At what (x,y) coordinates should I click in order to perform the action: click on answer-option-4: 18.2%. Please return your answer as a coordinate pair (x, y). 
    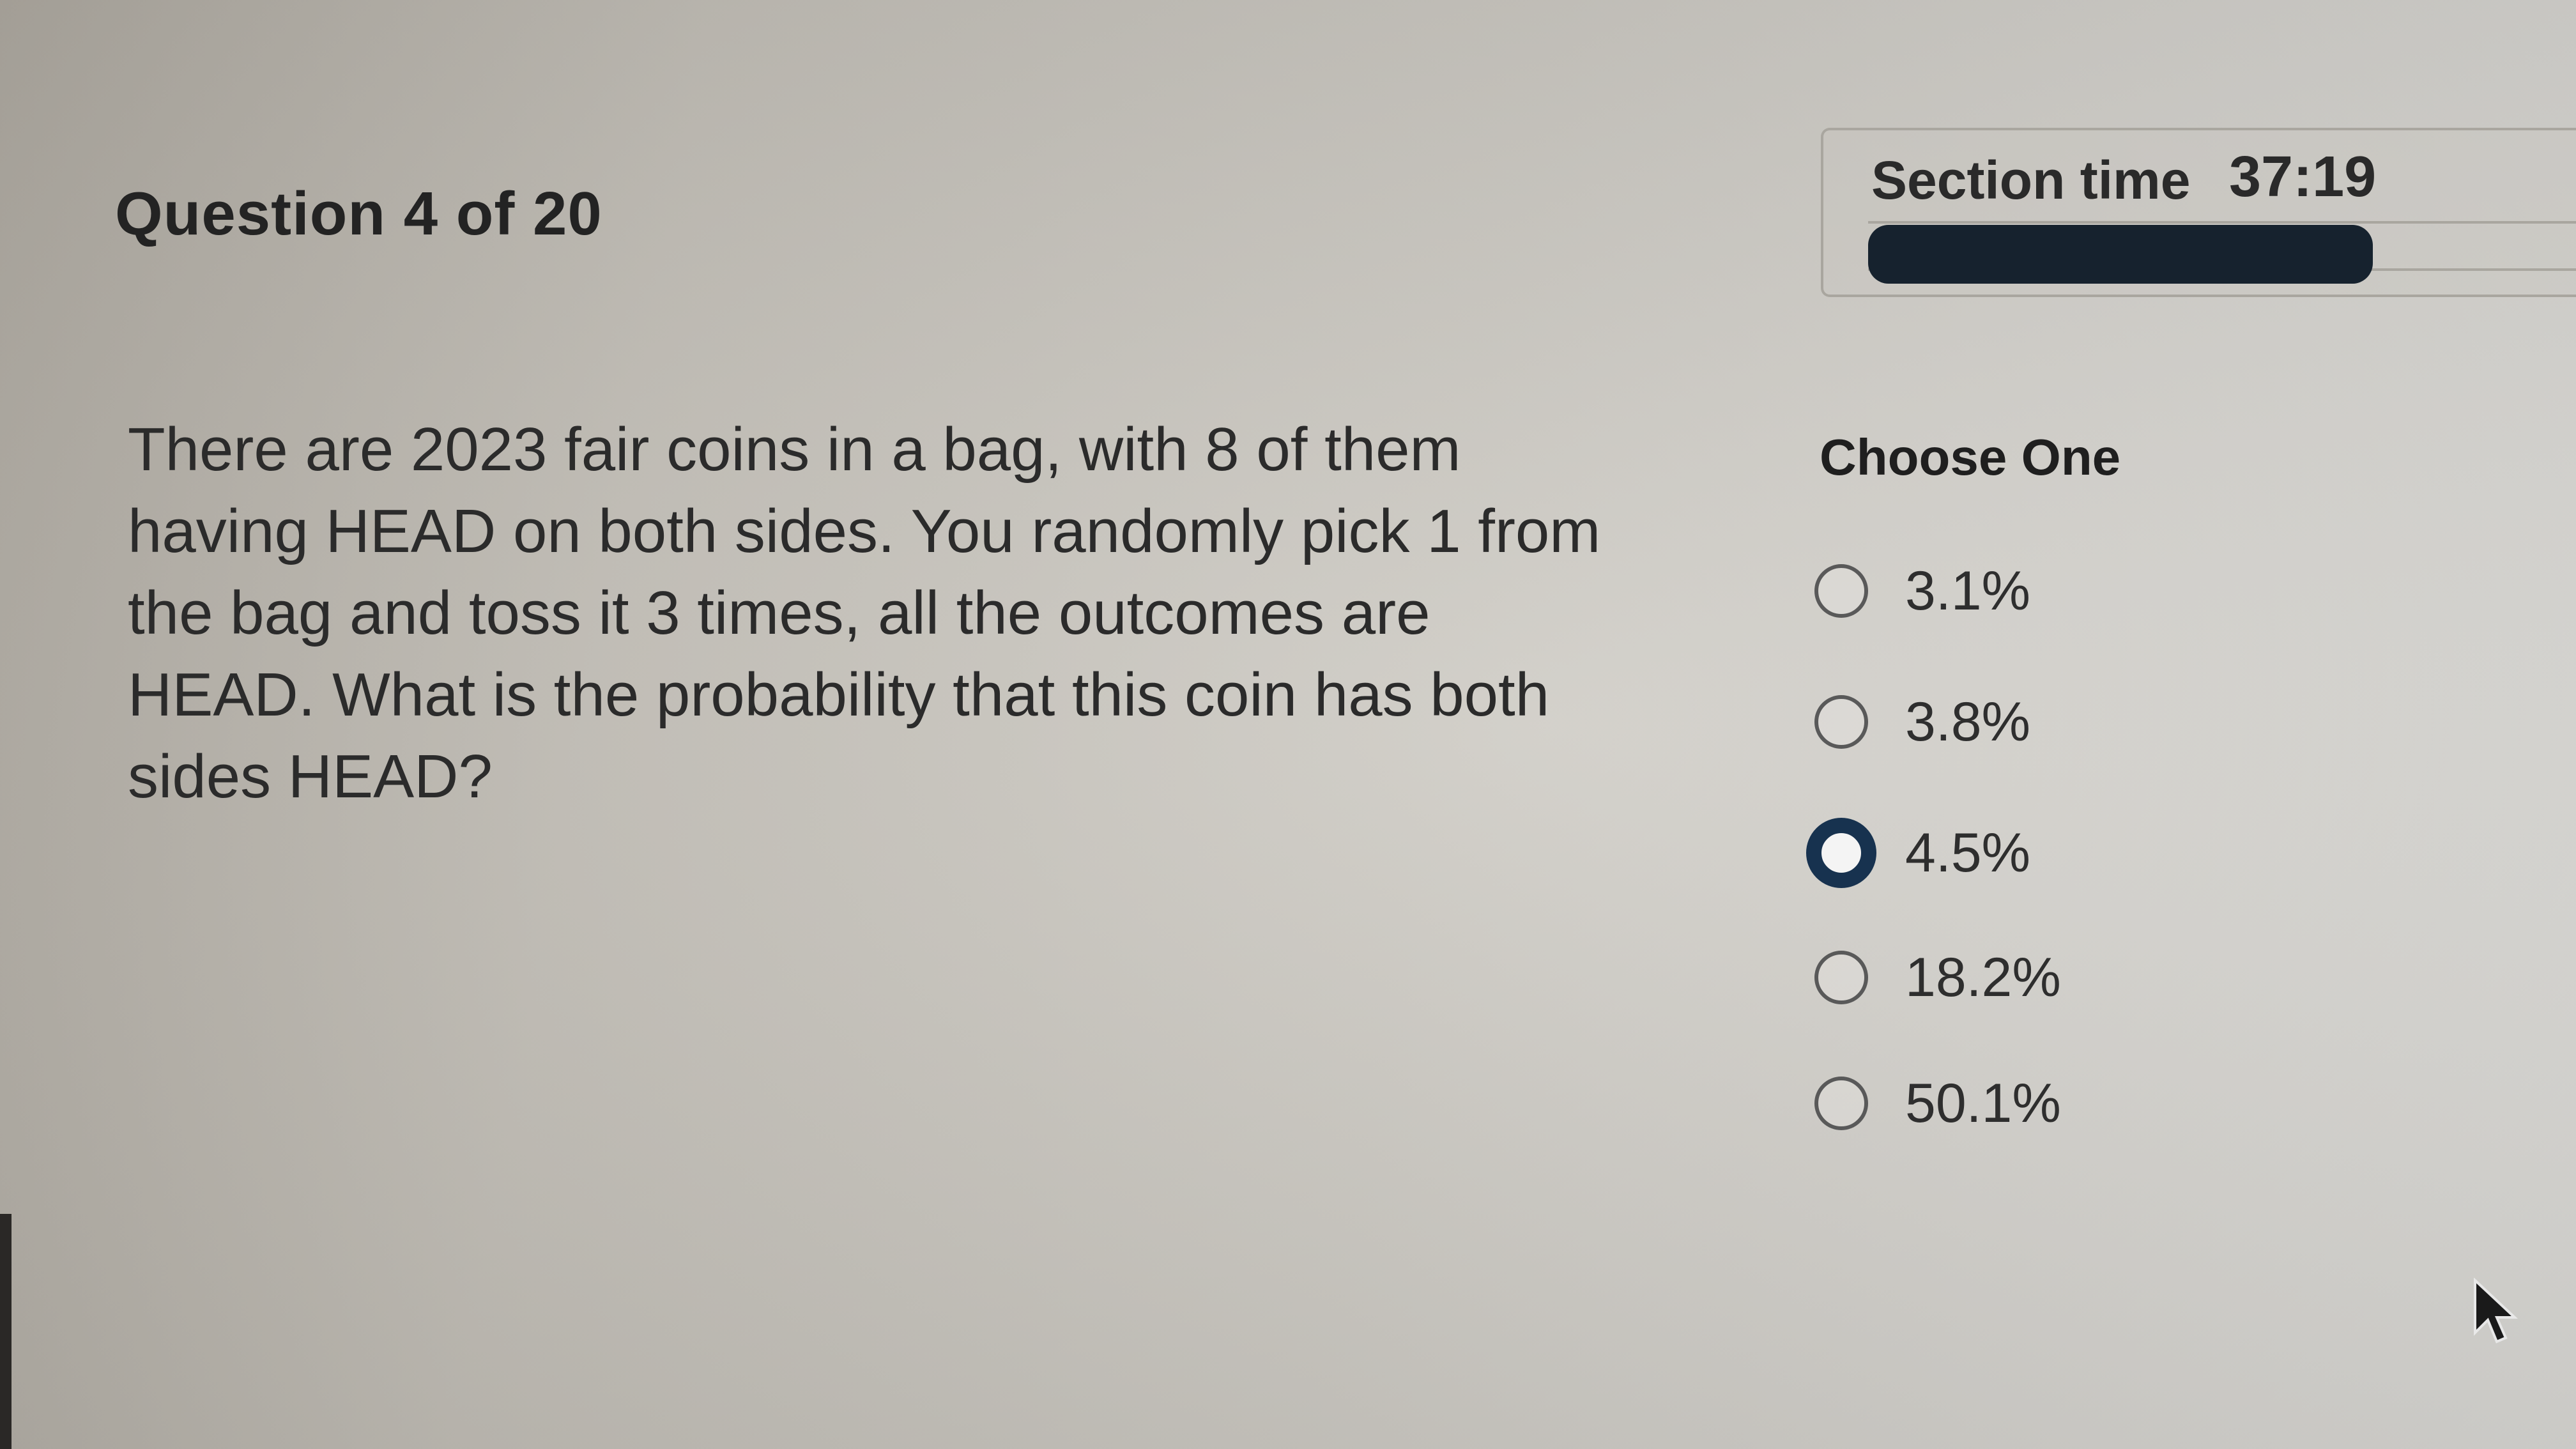
    Looking at the image, I should click on (1937, 977).